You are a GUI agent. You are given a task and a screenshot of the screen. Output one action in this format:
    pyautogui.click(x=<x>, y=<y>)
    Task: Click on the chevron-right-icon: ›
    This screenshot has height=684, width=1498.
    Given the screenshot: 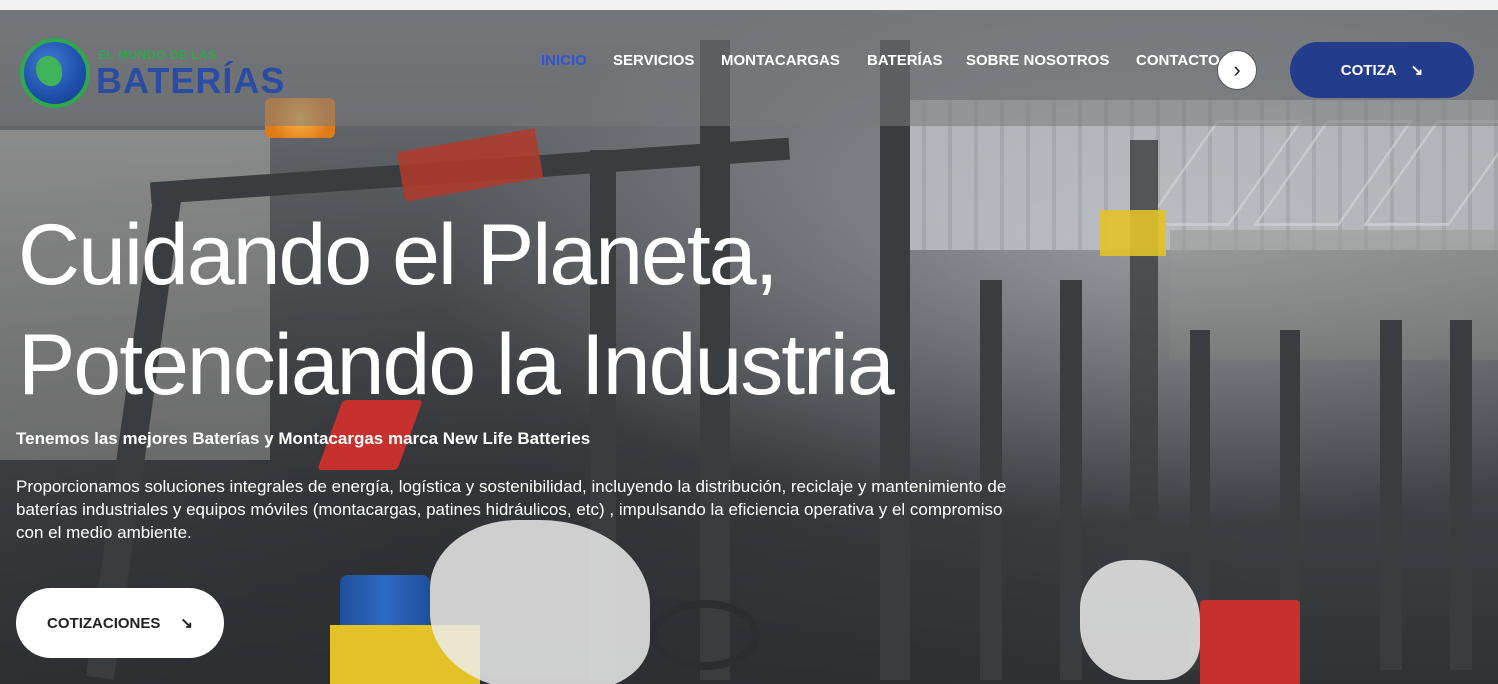 What is the action you would take?
    pyautogui.click(x=1237, y=69)
    